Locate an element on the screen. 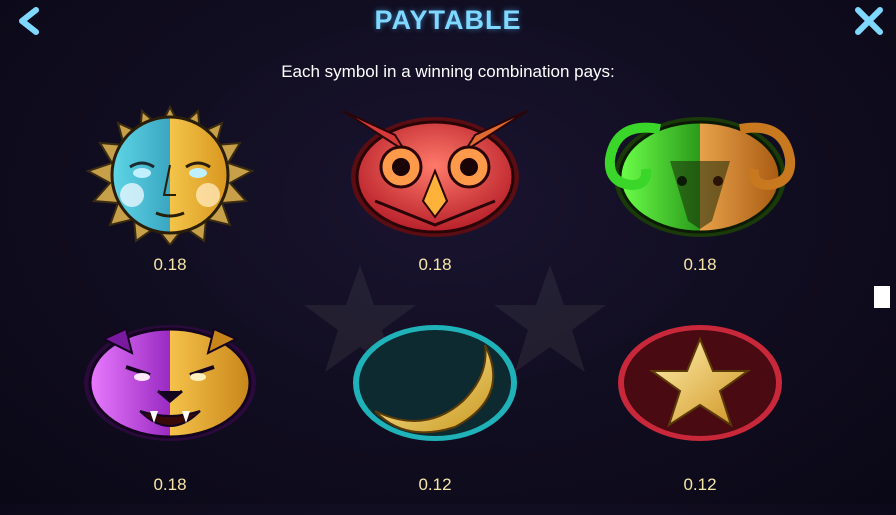 The height and width of the screenshot is (515, 896). paytable-item-moon: 0.12 is located at coordinates (435, 420).